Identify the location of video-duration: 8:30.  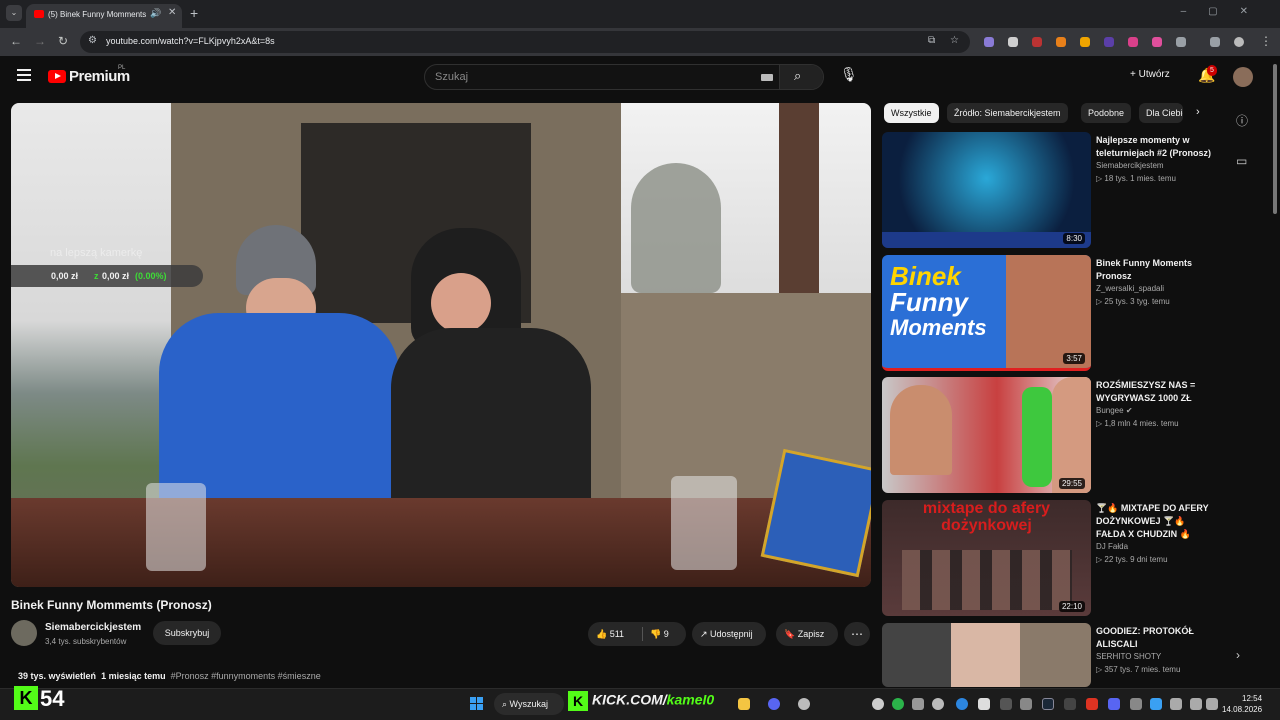
(1074, 238).